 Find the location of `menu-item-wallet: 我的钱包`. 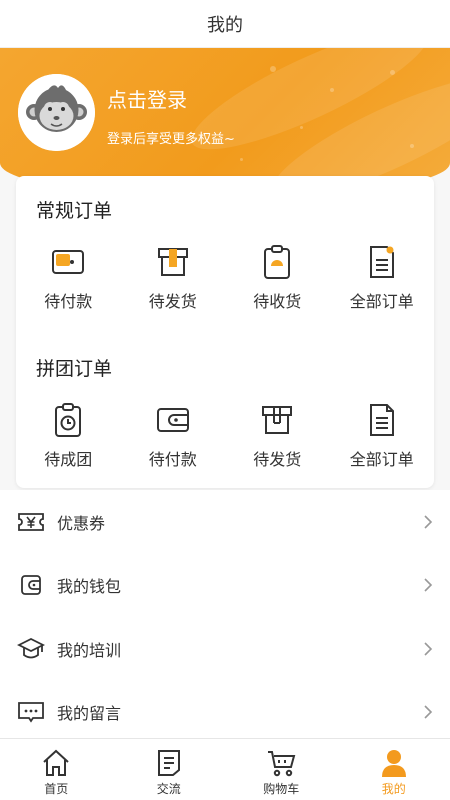

menu-item-wallet: 我的钱包 is located at coordinates (225, 586).